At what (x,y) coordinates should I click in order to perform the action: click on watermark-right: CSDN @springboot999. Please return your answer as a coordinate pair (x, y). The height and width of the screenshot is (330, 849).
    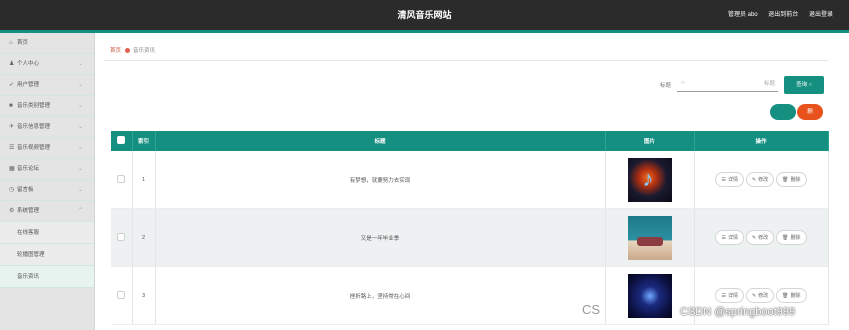
    Looking at the image, I should click on (738, 312).